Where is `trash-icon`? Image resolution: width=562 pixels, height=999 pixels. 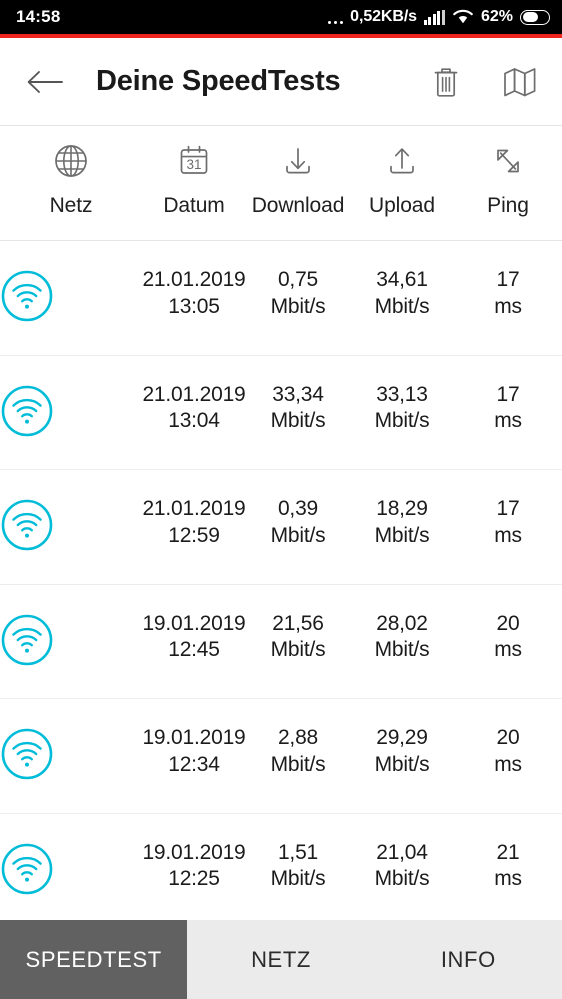 trash-icon is located at coordinates (446, 82).